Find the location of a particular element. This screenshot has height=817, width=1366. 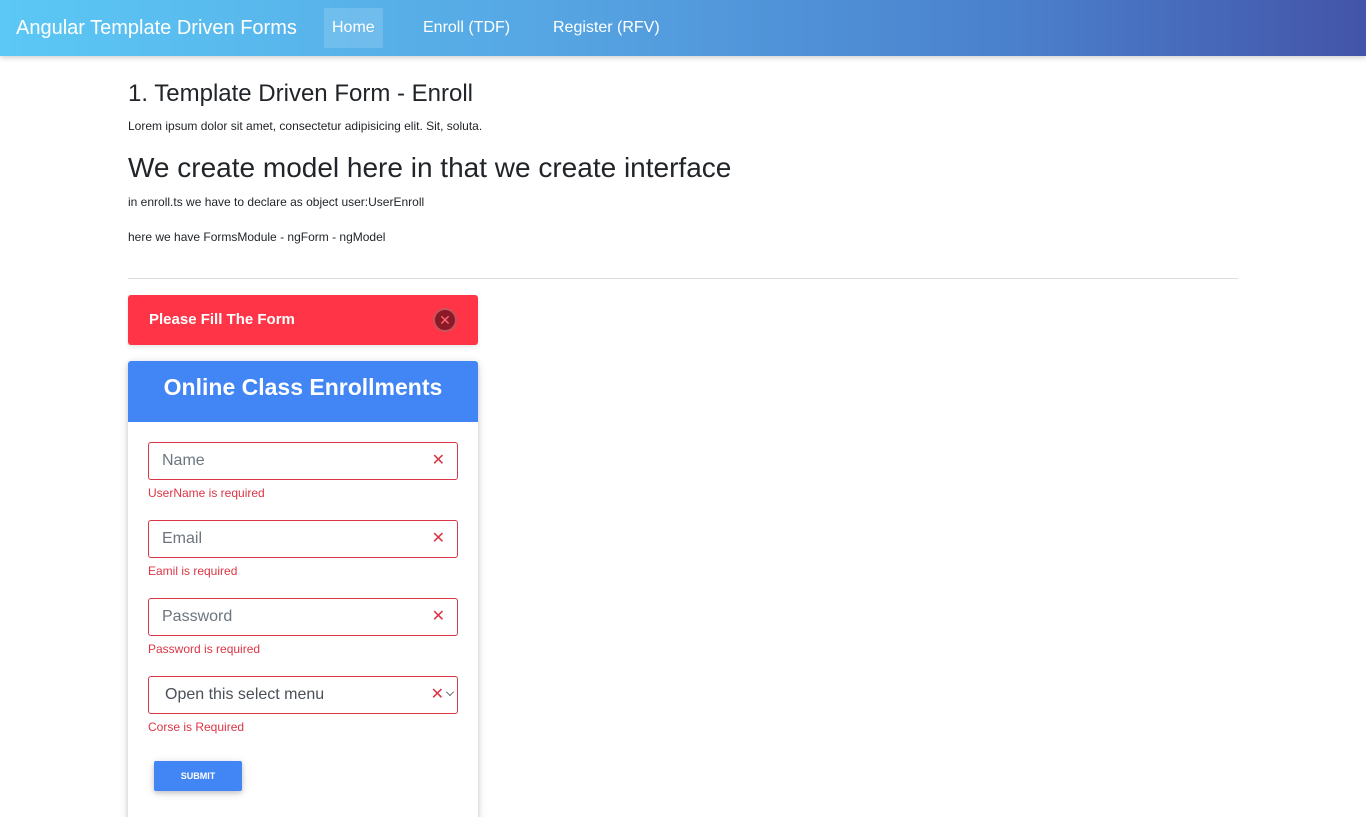

navbar-brand: Angular Template Driven Forms is located at coordinates (156, 28).